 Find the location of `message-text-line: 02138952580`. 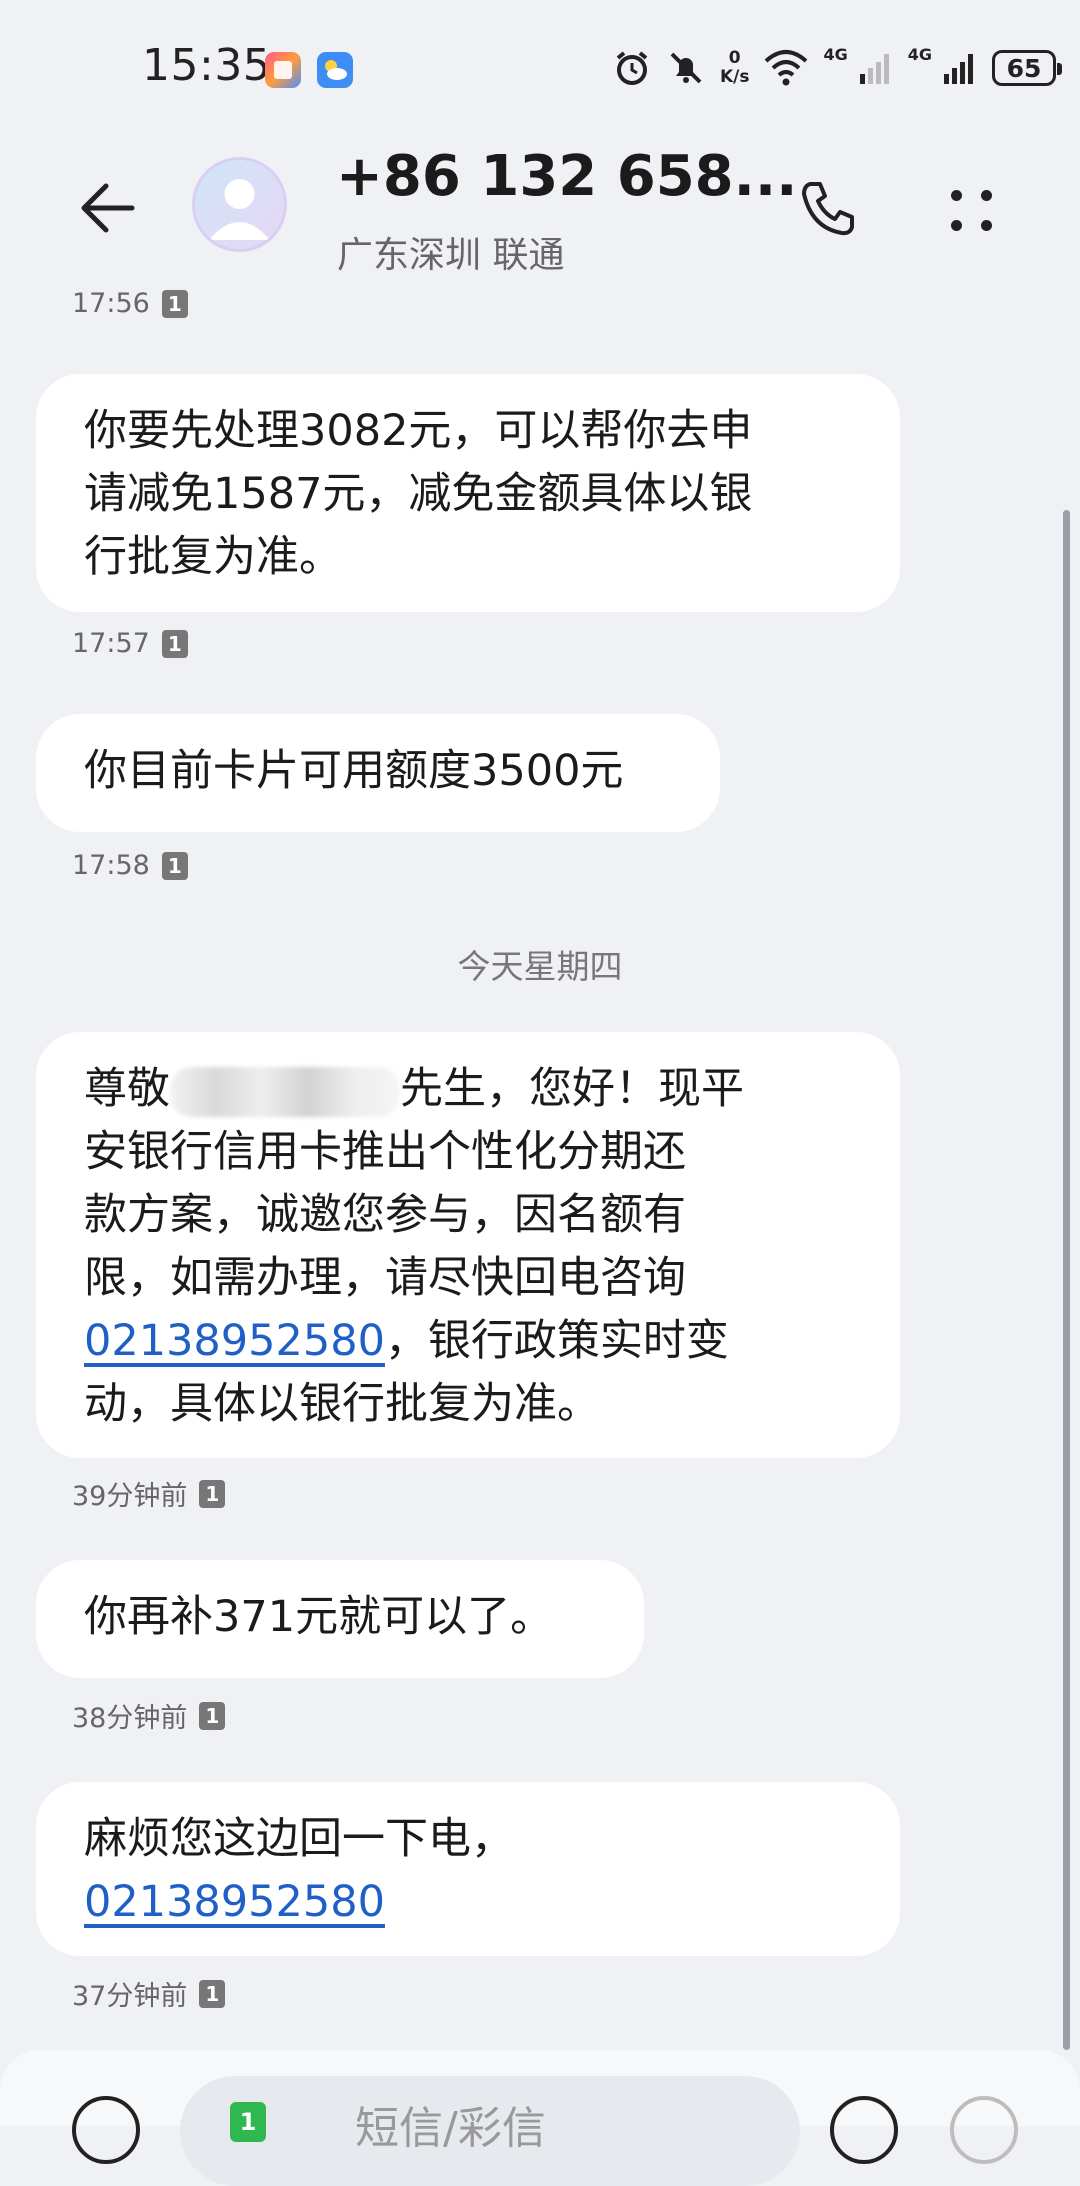

message-text-line: 02138952580 is located at coordinates (468, 1902).